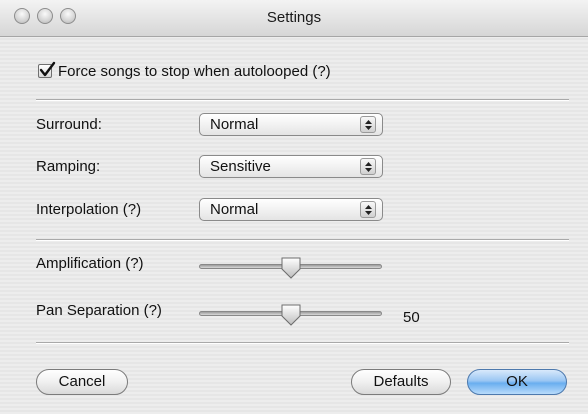  I want to click on interpolation-label: Interpolation (?), so click(89, 209).